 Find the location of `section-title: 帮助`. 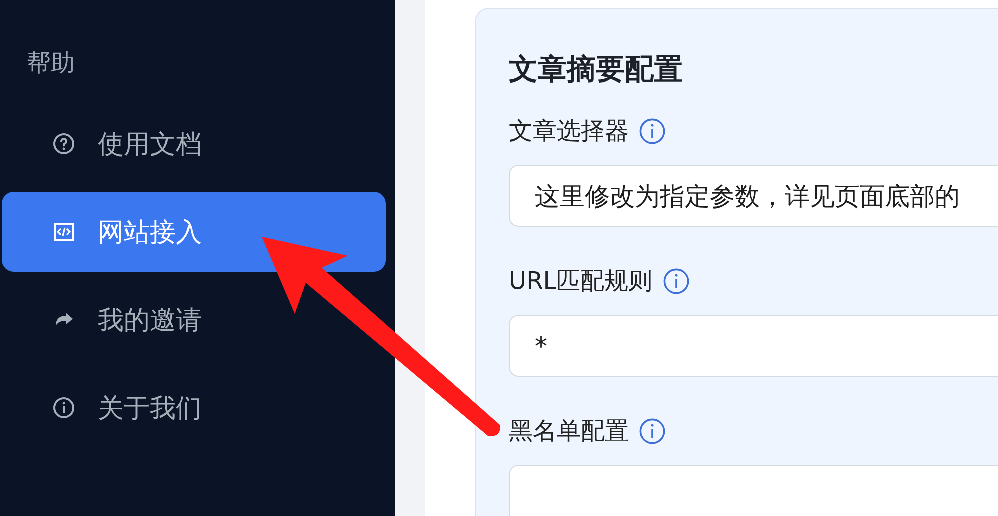

section-title: 帮助 is located at coordinates (51, 63).